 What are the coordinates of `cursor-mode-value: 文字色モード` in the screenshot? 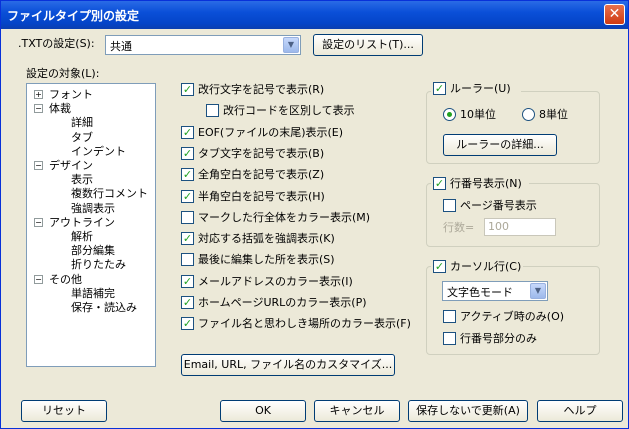 It's located at (480, 292).